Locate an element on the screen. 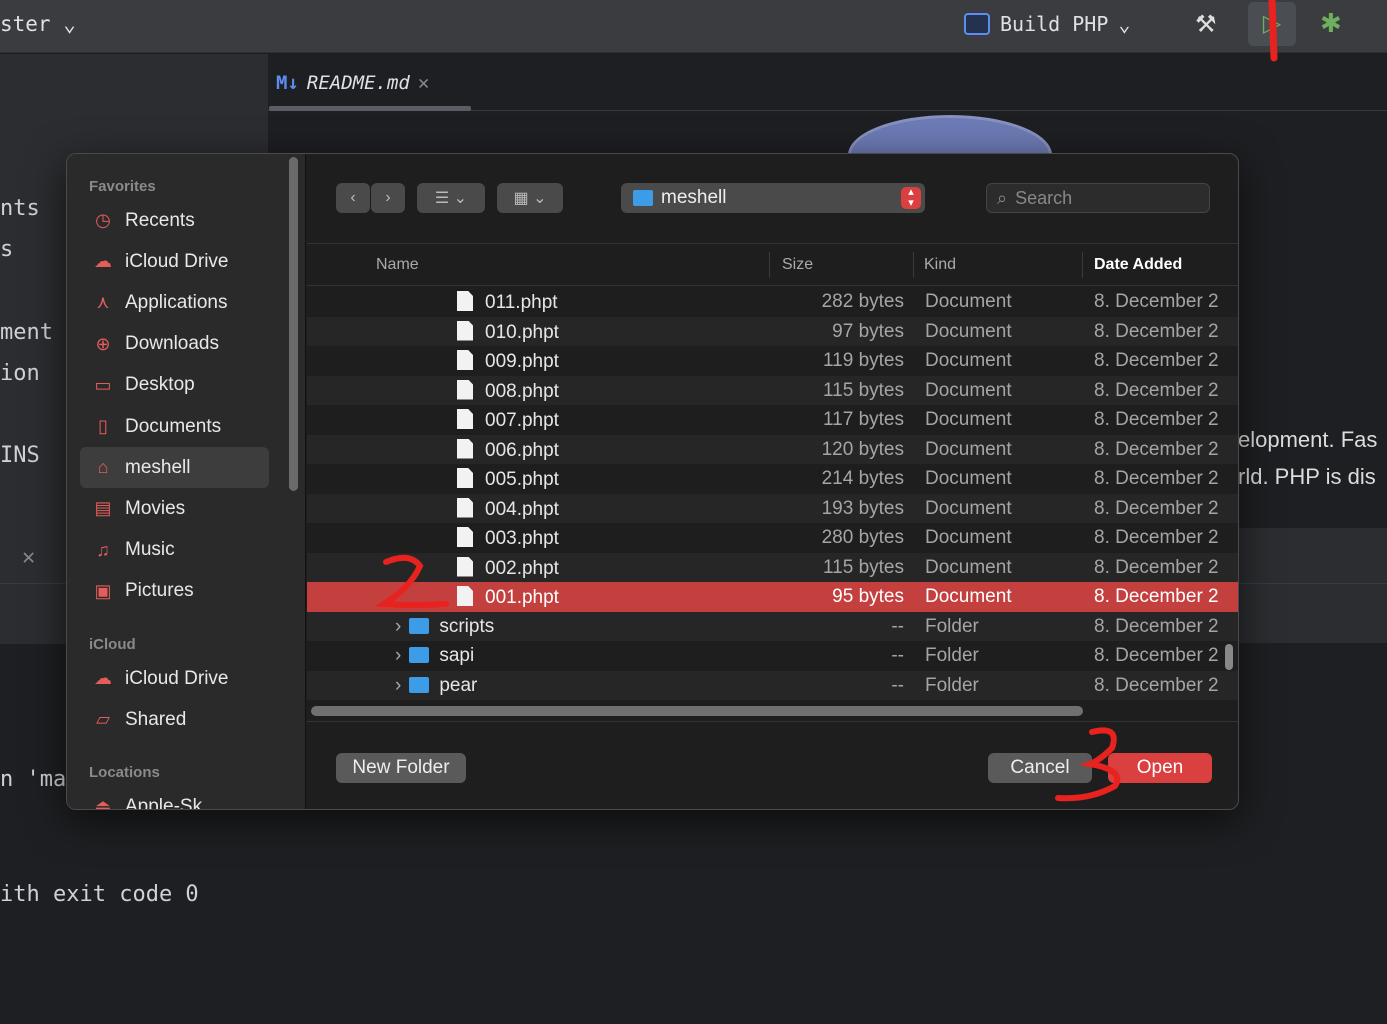  build-hammer-icon: ⚒ is located at coordinates (1206, 24).